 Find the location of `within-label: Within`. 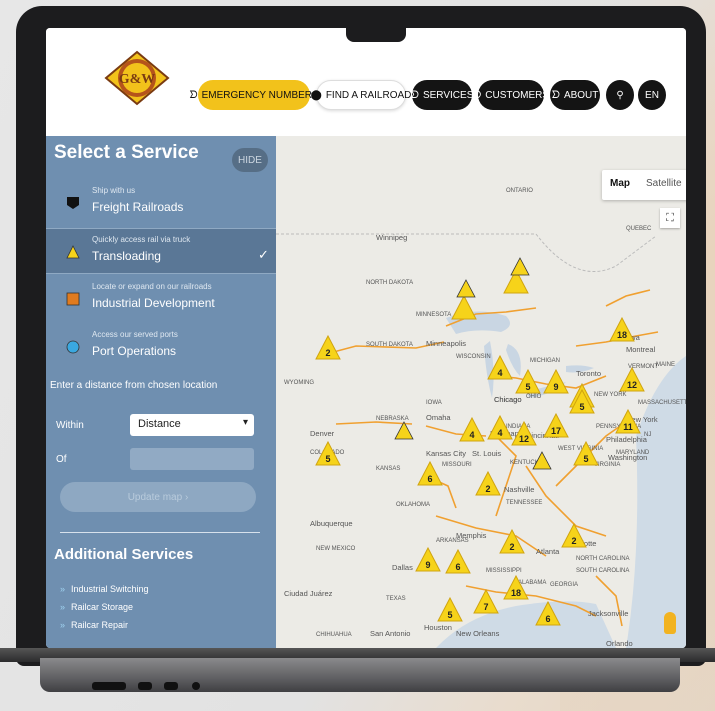

within-label: Within is located at coordinates (70, 425).